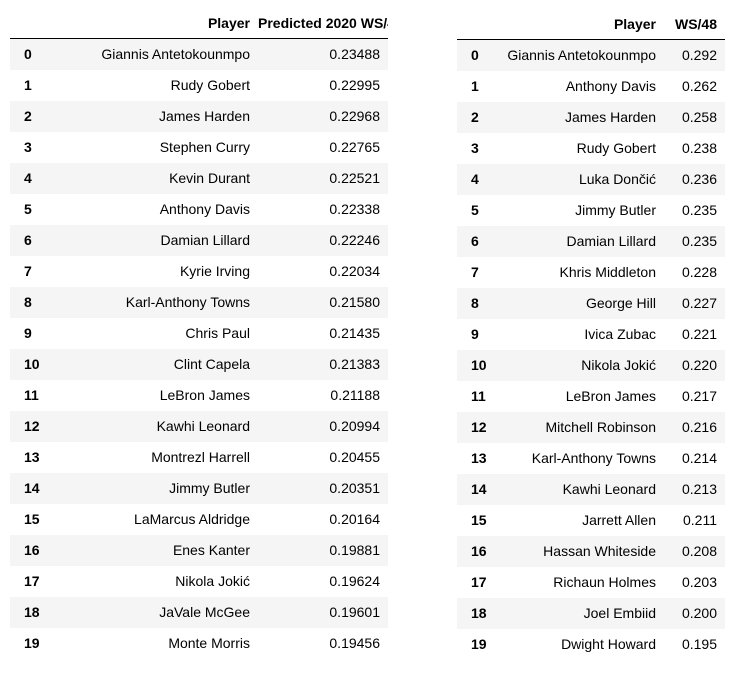 The height and width of the screenshot is (675, 741). I want to click on table-row: 9 Chris Paul 0.21435, so click(199, 333).